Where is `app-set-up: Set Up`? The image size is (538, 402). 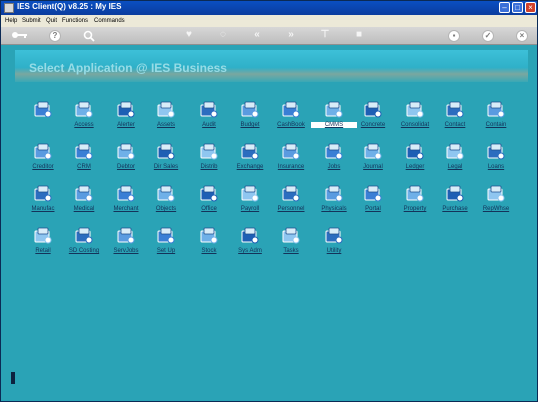 app-set-up: Set Up is located at coordinates (166, 245).